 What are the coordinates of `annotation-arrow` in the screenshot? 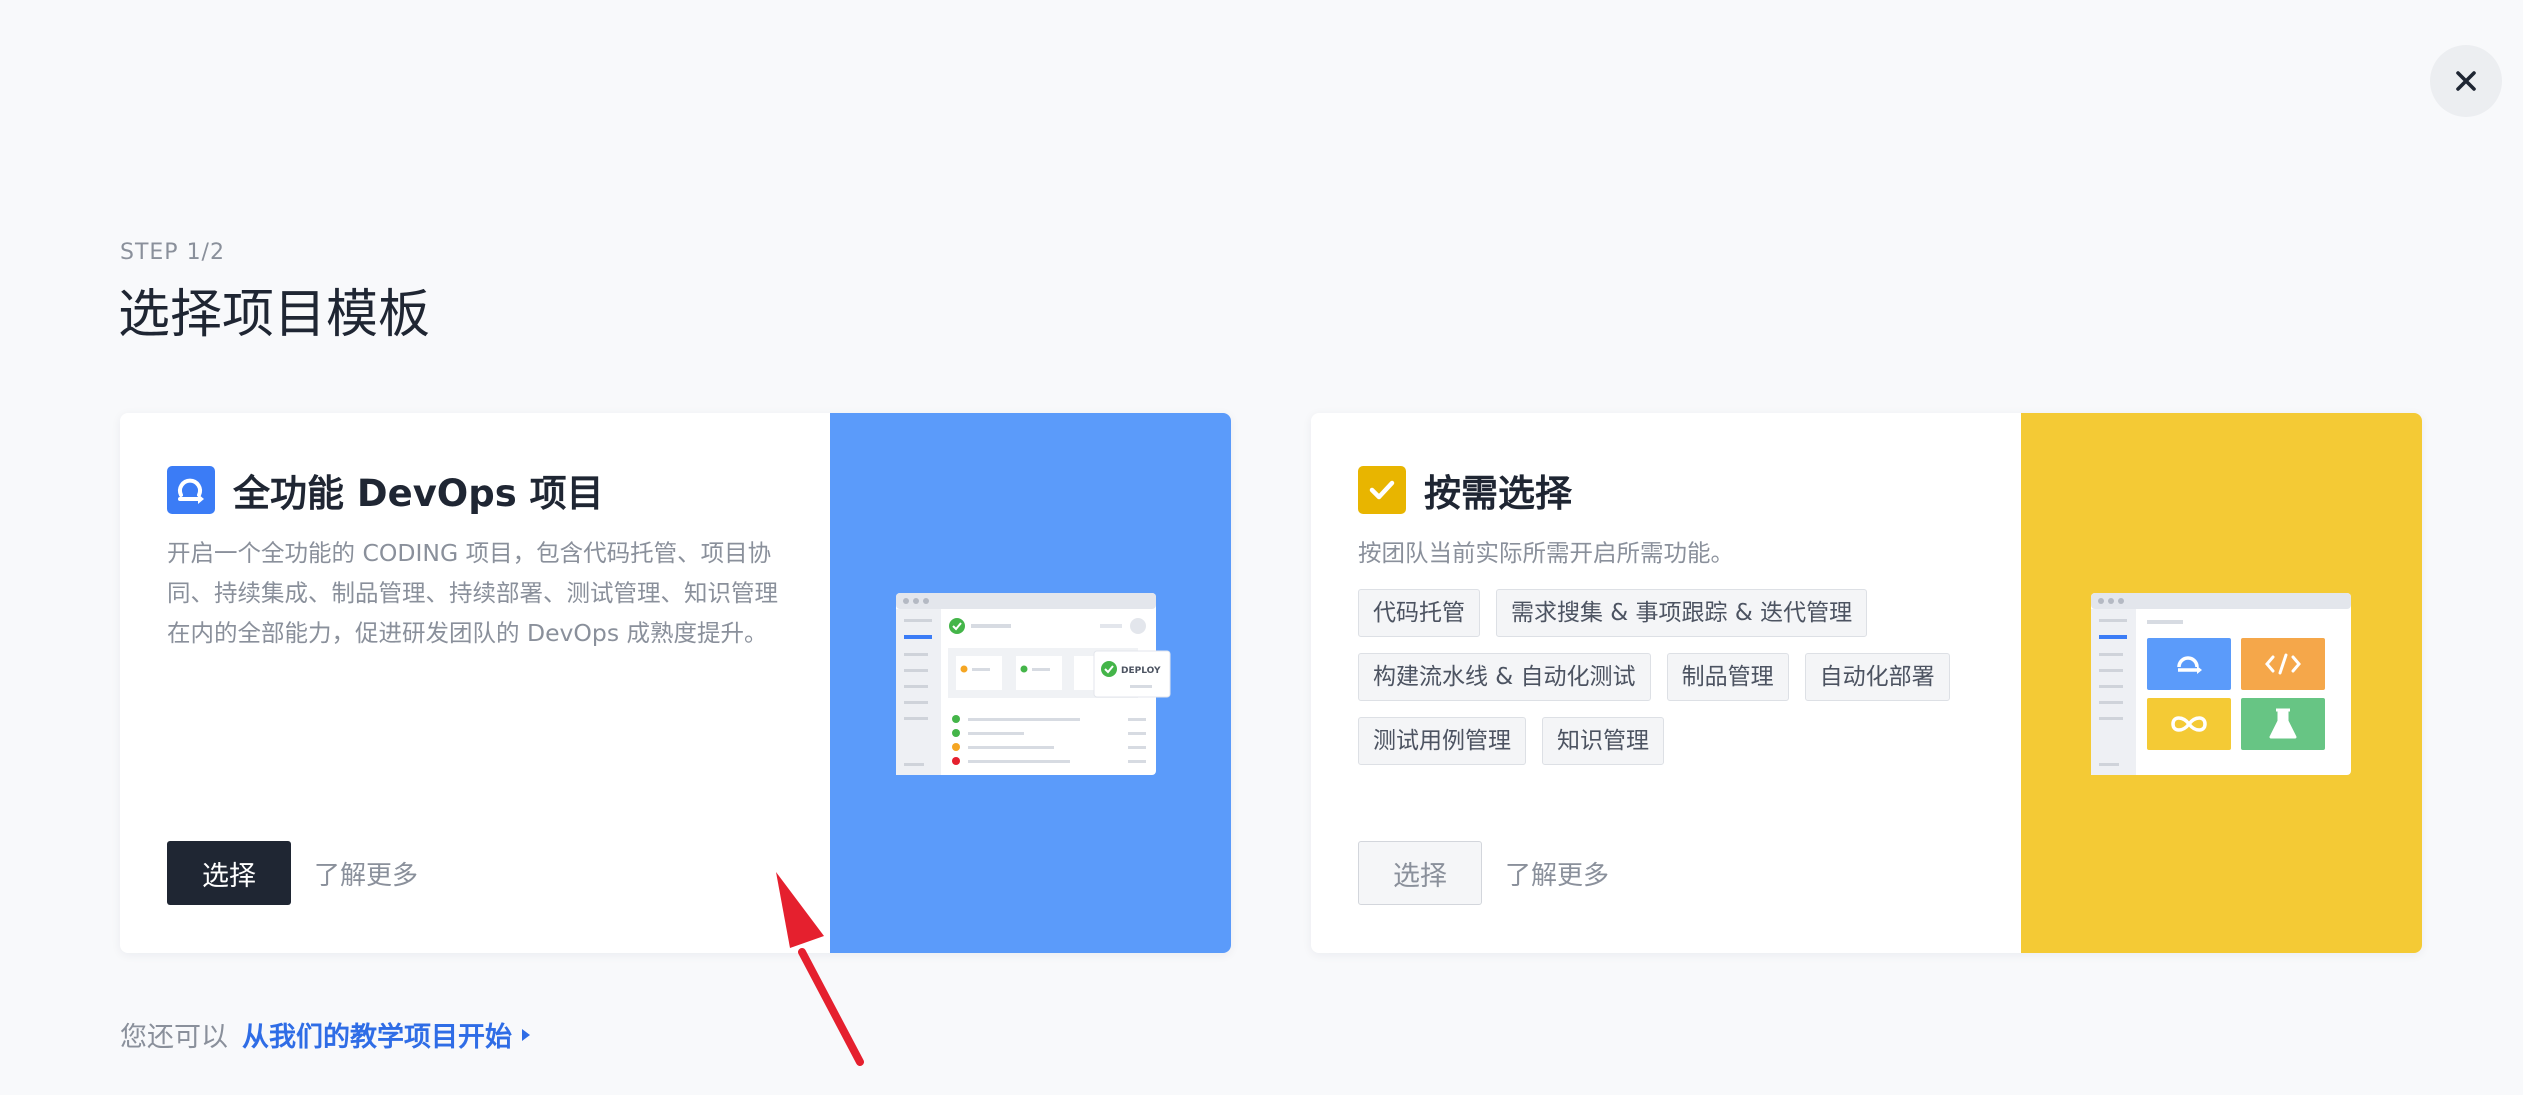 It's located at (820, 969).